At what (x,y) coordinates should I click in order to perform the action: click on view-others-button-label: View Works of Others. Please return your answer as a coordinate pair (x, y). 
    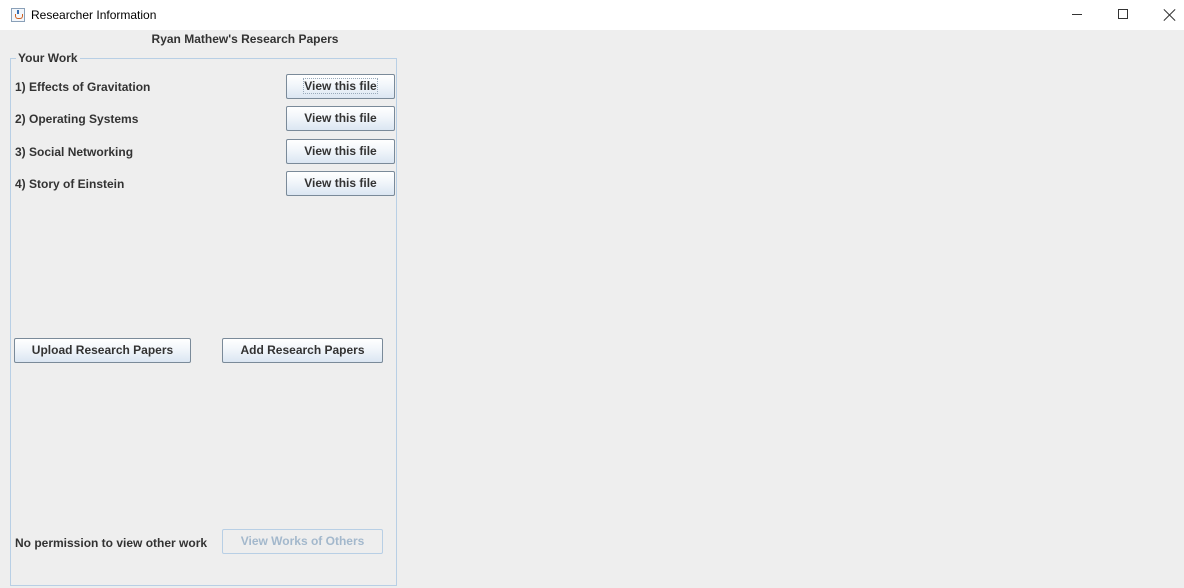
    Looking at the image, I should click on (302, 541).